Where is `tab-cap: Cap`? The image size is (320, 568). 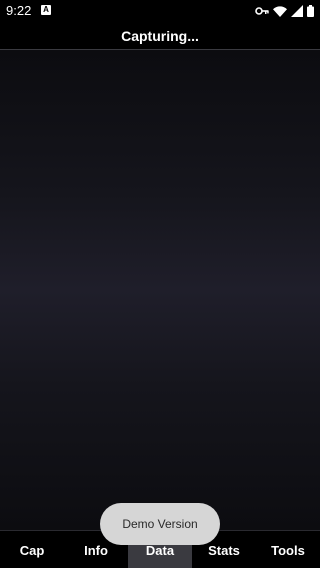
tab-cap: Cap is located at coordinates (32, 549).